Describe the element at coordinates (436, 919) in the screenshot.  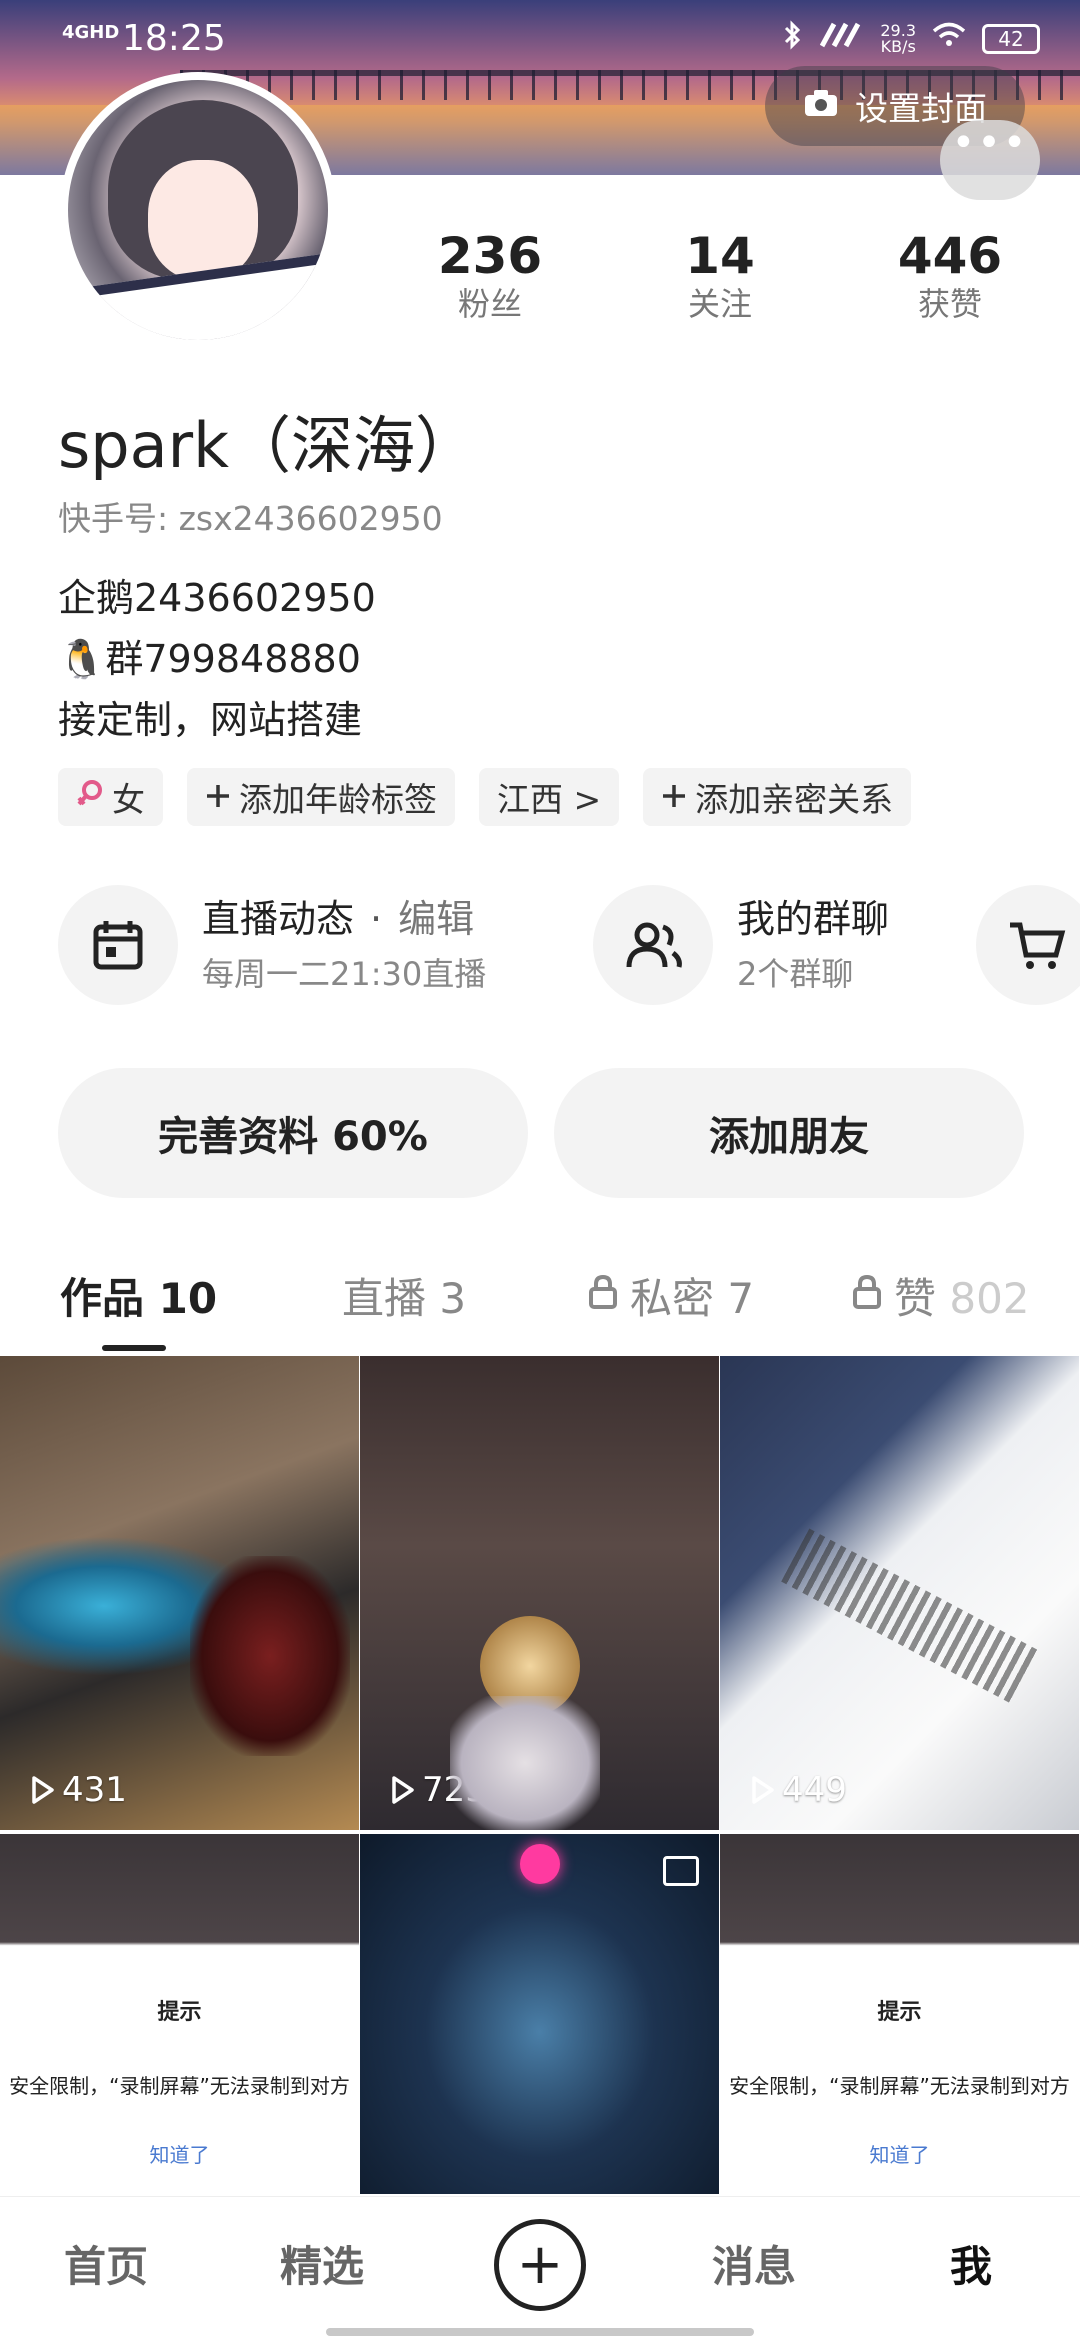
I see `live-edit-link: 编辑` at that location.